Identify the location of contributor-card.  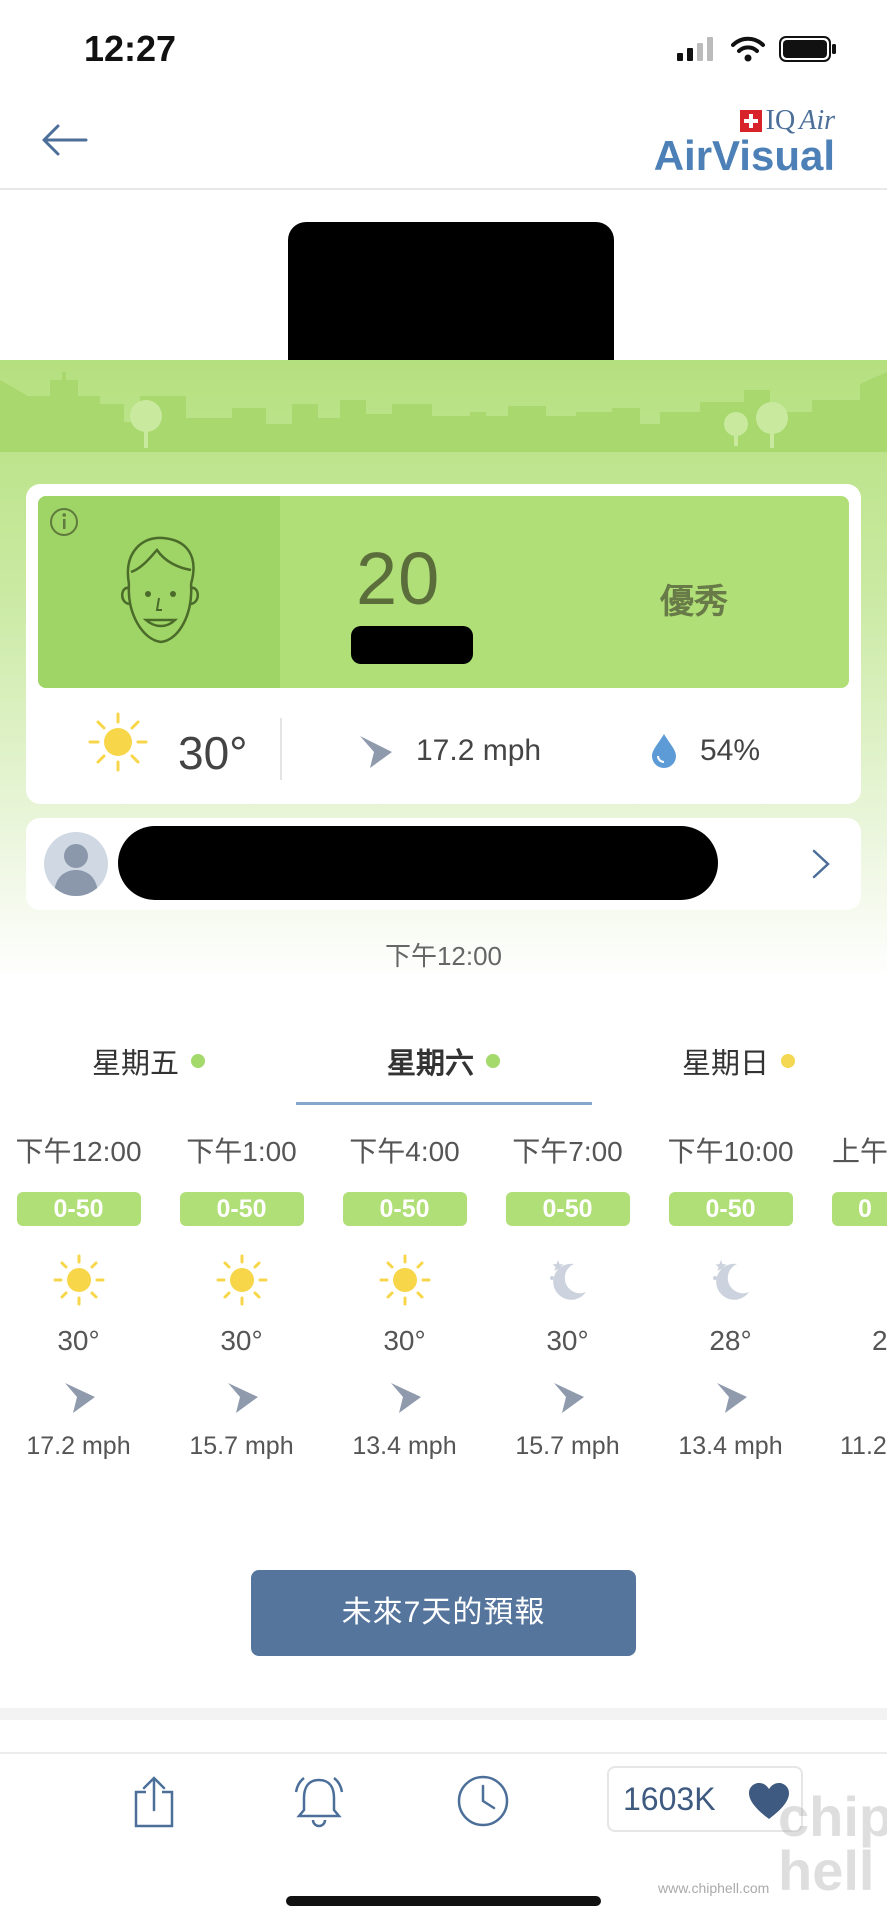
(443, 864).